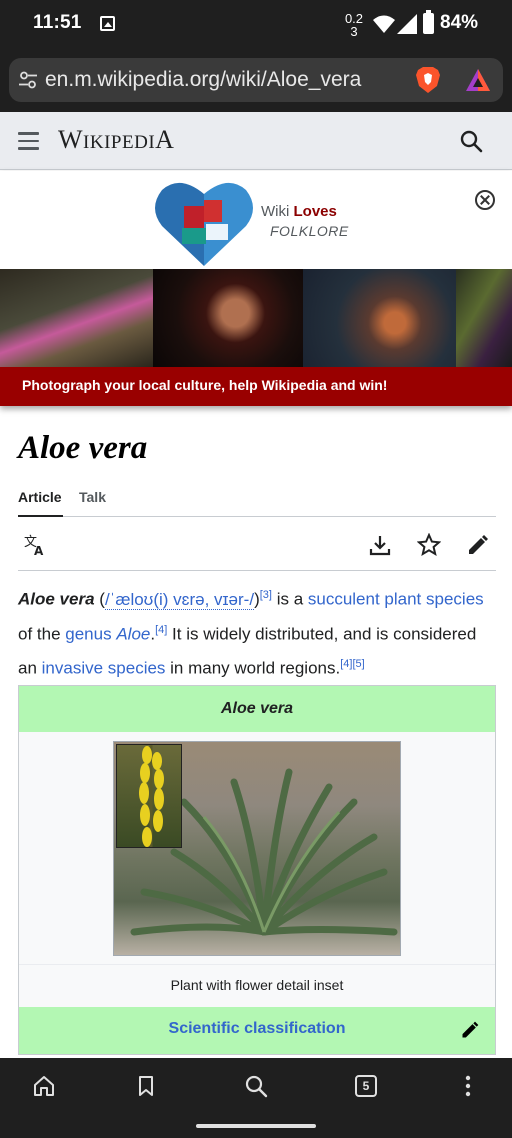 The height and width of the screenshot is (1138, 512). Describe the element at coordinates (459, 22) in the screenshot. I see `battery-percent: 84%` at that location.